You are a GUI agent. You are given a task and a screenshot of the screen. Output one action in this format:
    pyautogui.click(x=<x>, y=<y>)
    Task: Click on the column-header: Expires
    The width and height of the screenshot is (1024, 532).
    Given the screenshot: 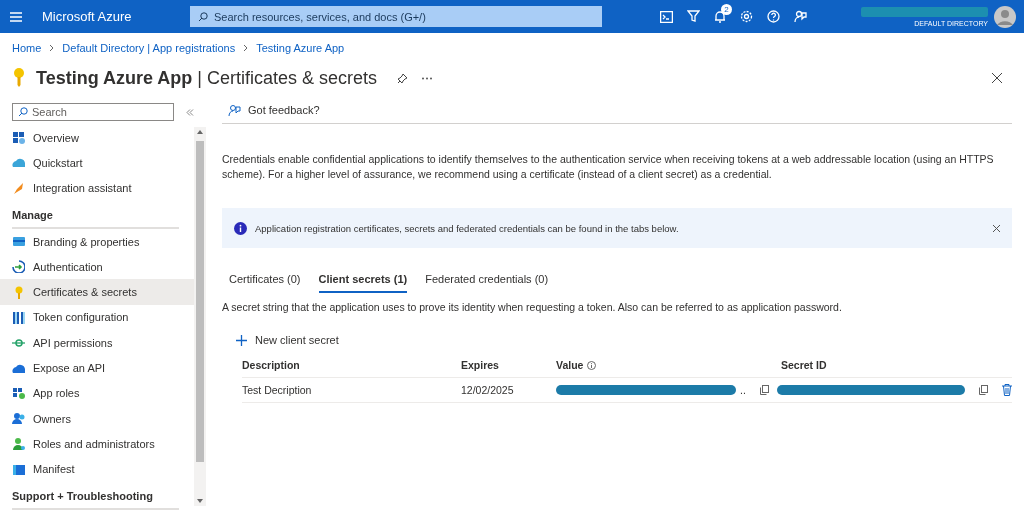 What is the action you would take?
    pyautogui.click(x=480, y=365)
    